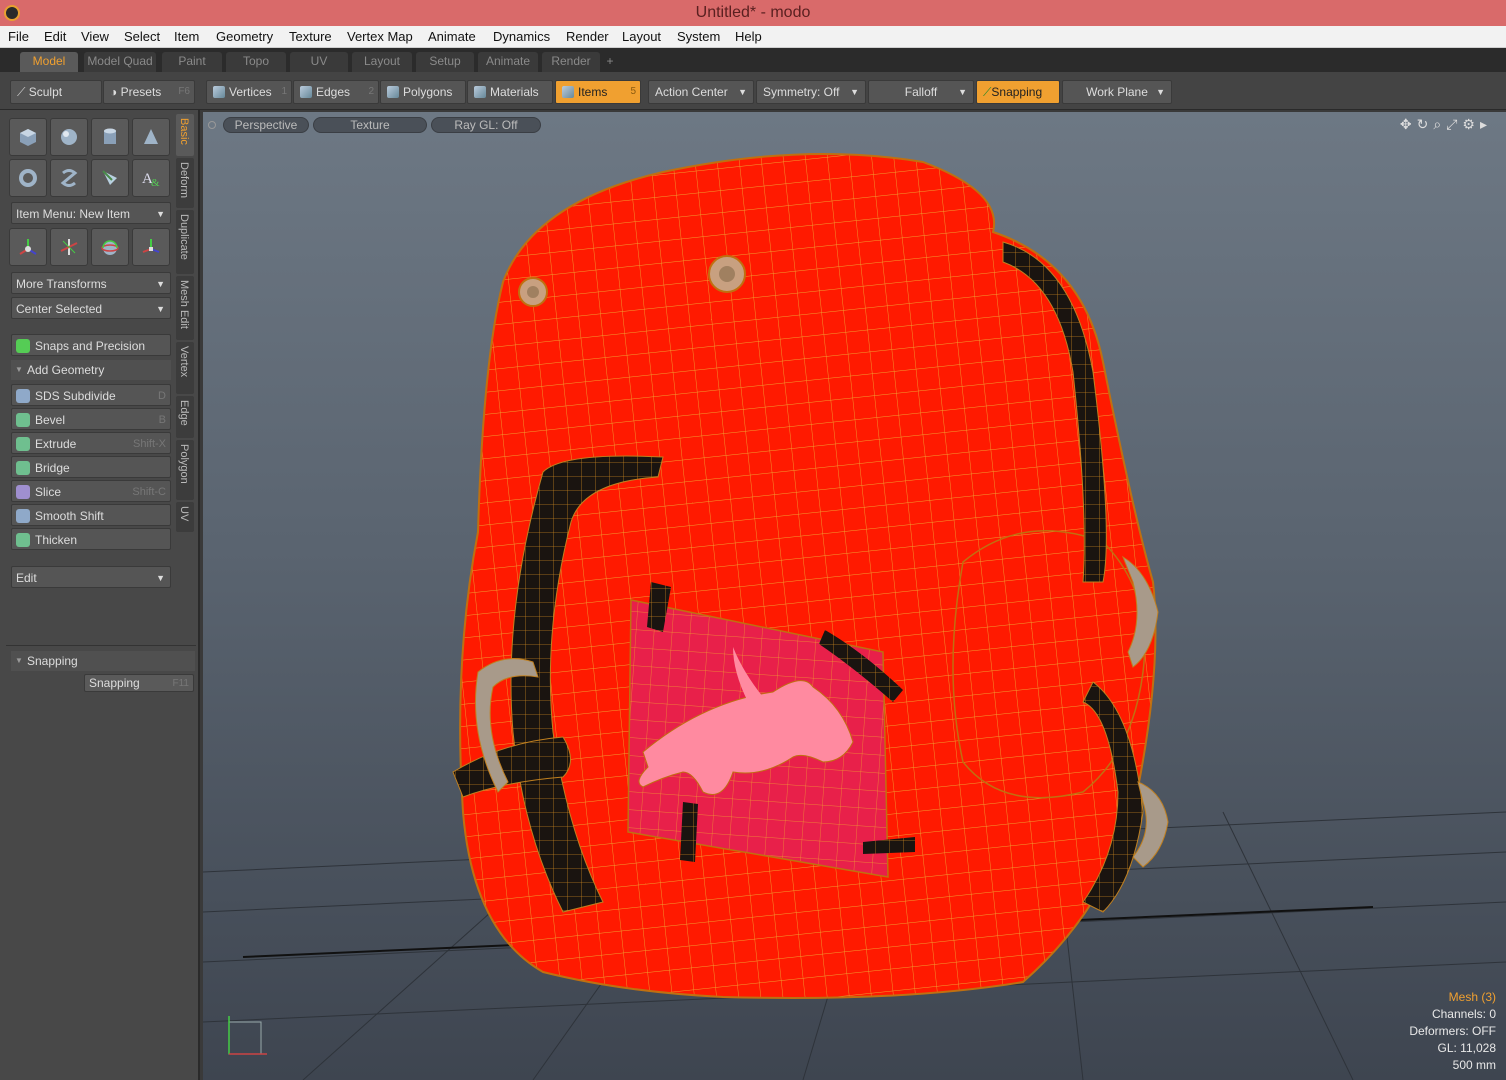 This screenshot has height=1080, width=1506. Describe the element at coordinates (249, 92) in the screenshot. I see `vertices-mode-button: Vertices 1` at that location.